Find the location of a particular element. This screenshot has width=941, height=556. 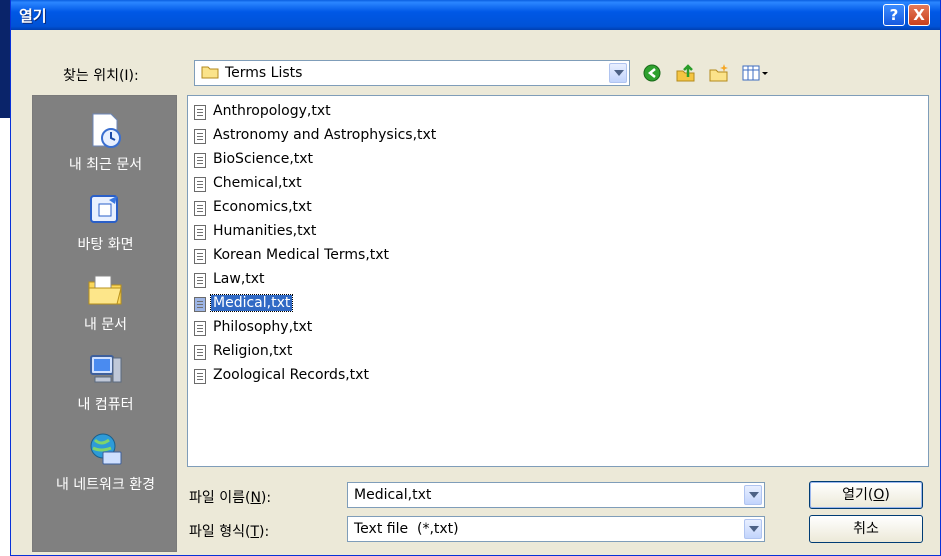

file-item: Korean Medical Terms,txt is located at coordinates (394, 257).